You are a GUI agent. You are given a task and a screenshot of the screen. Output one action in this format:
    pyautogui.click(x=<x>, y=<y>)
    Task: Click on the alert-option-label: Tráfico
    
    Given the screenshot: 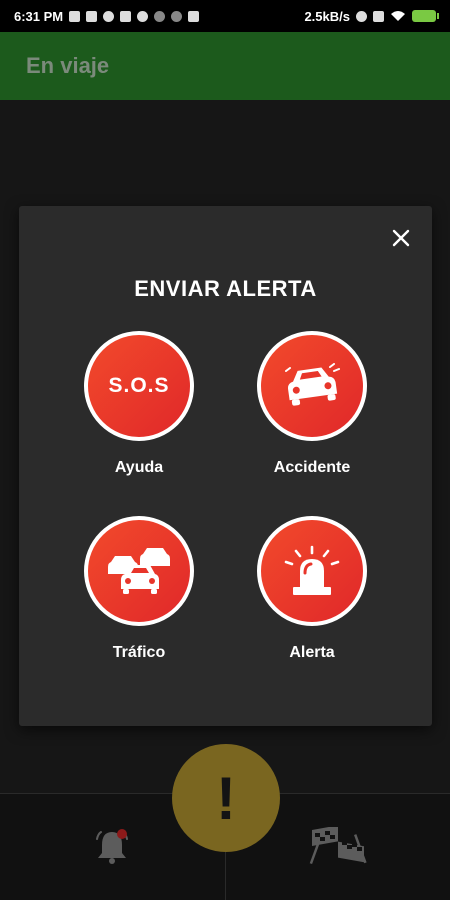 What is the action you would take?
    pyautogui.click(x=139, y=652)
    